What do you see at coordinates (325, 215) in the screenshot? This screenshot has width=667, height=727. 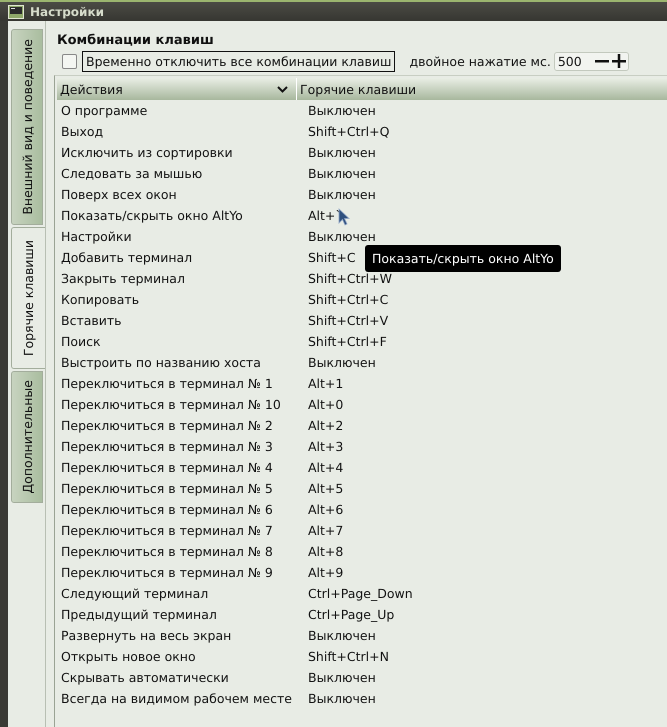 I see `table-cell: Alt+`` at bounding box center [325, 215].